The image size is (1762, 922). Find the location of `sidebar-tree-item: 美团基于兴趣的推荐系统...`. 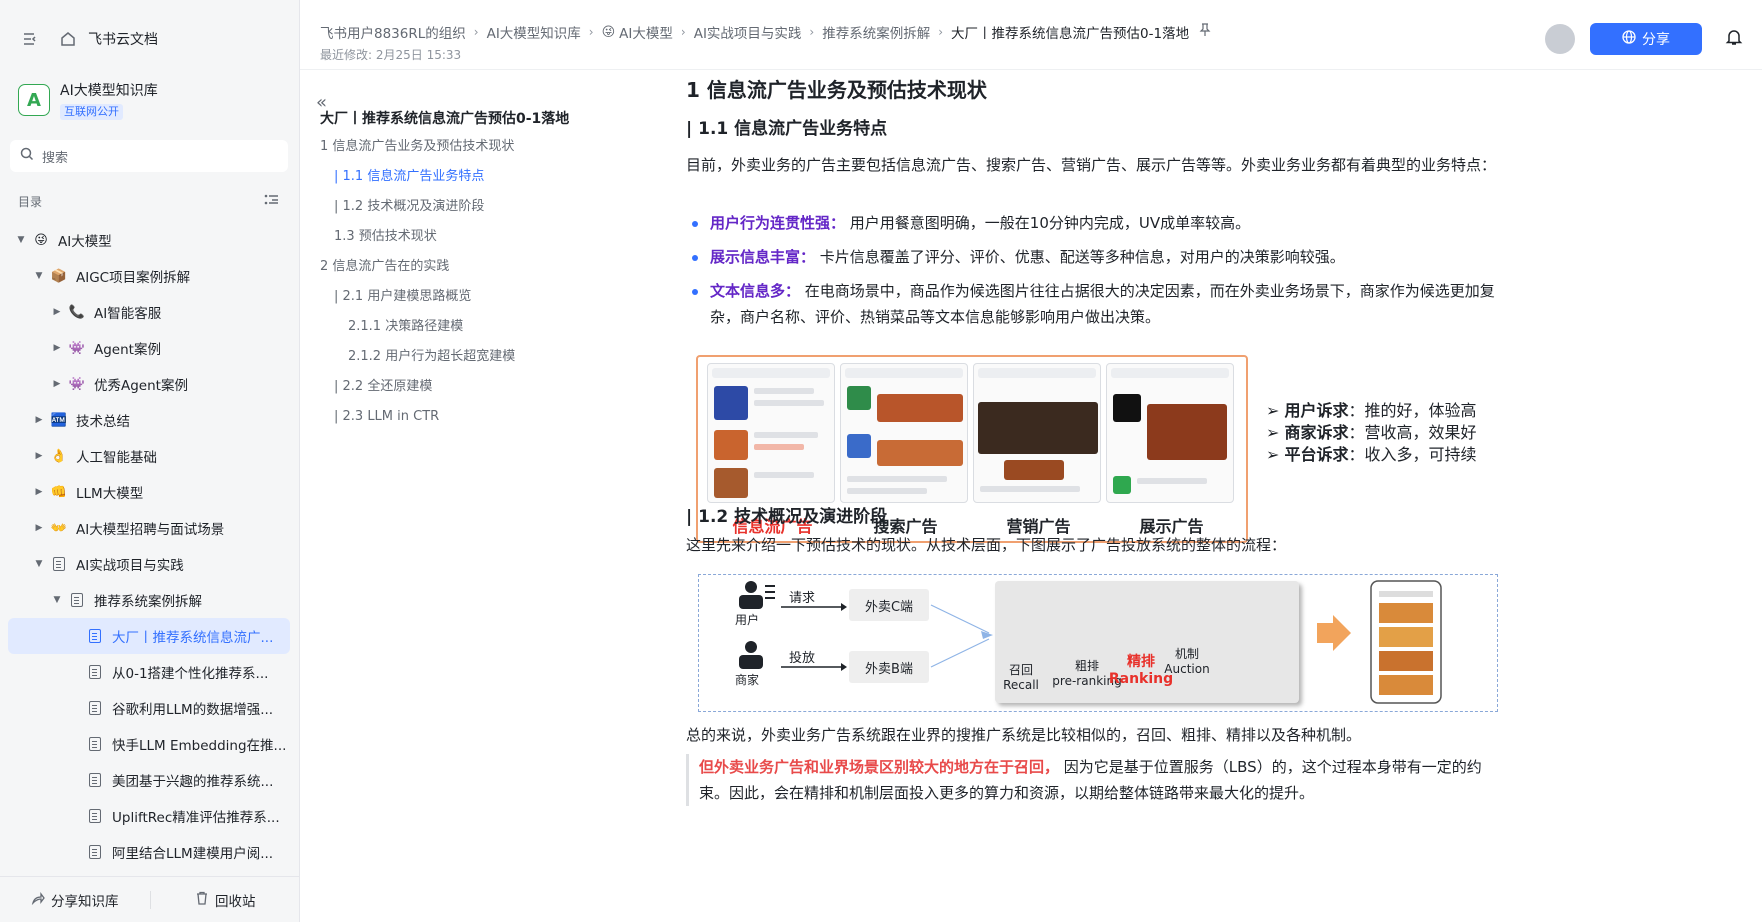

sidebar-tree-item: 美团基于兴趣的推荐系统... is located at coordinates (149, 780).